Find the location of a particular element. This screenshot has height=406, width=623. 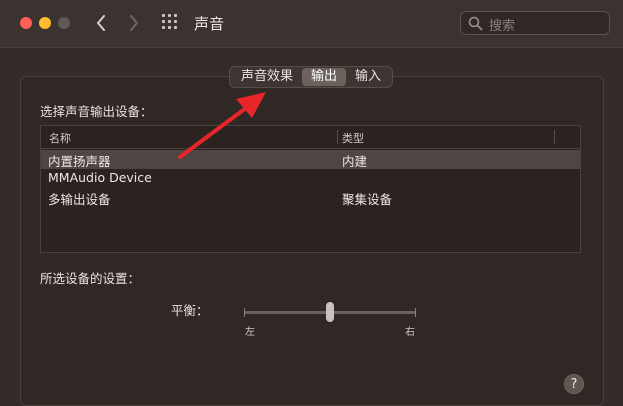

forward-chevron-icon is located at coordinates (134, 23).